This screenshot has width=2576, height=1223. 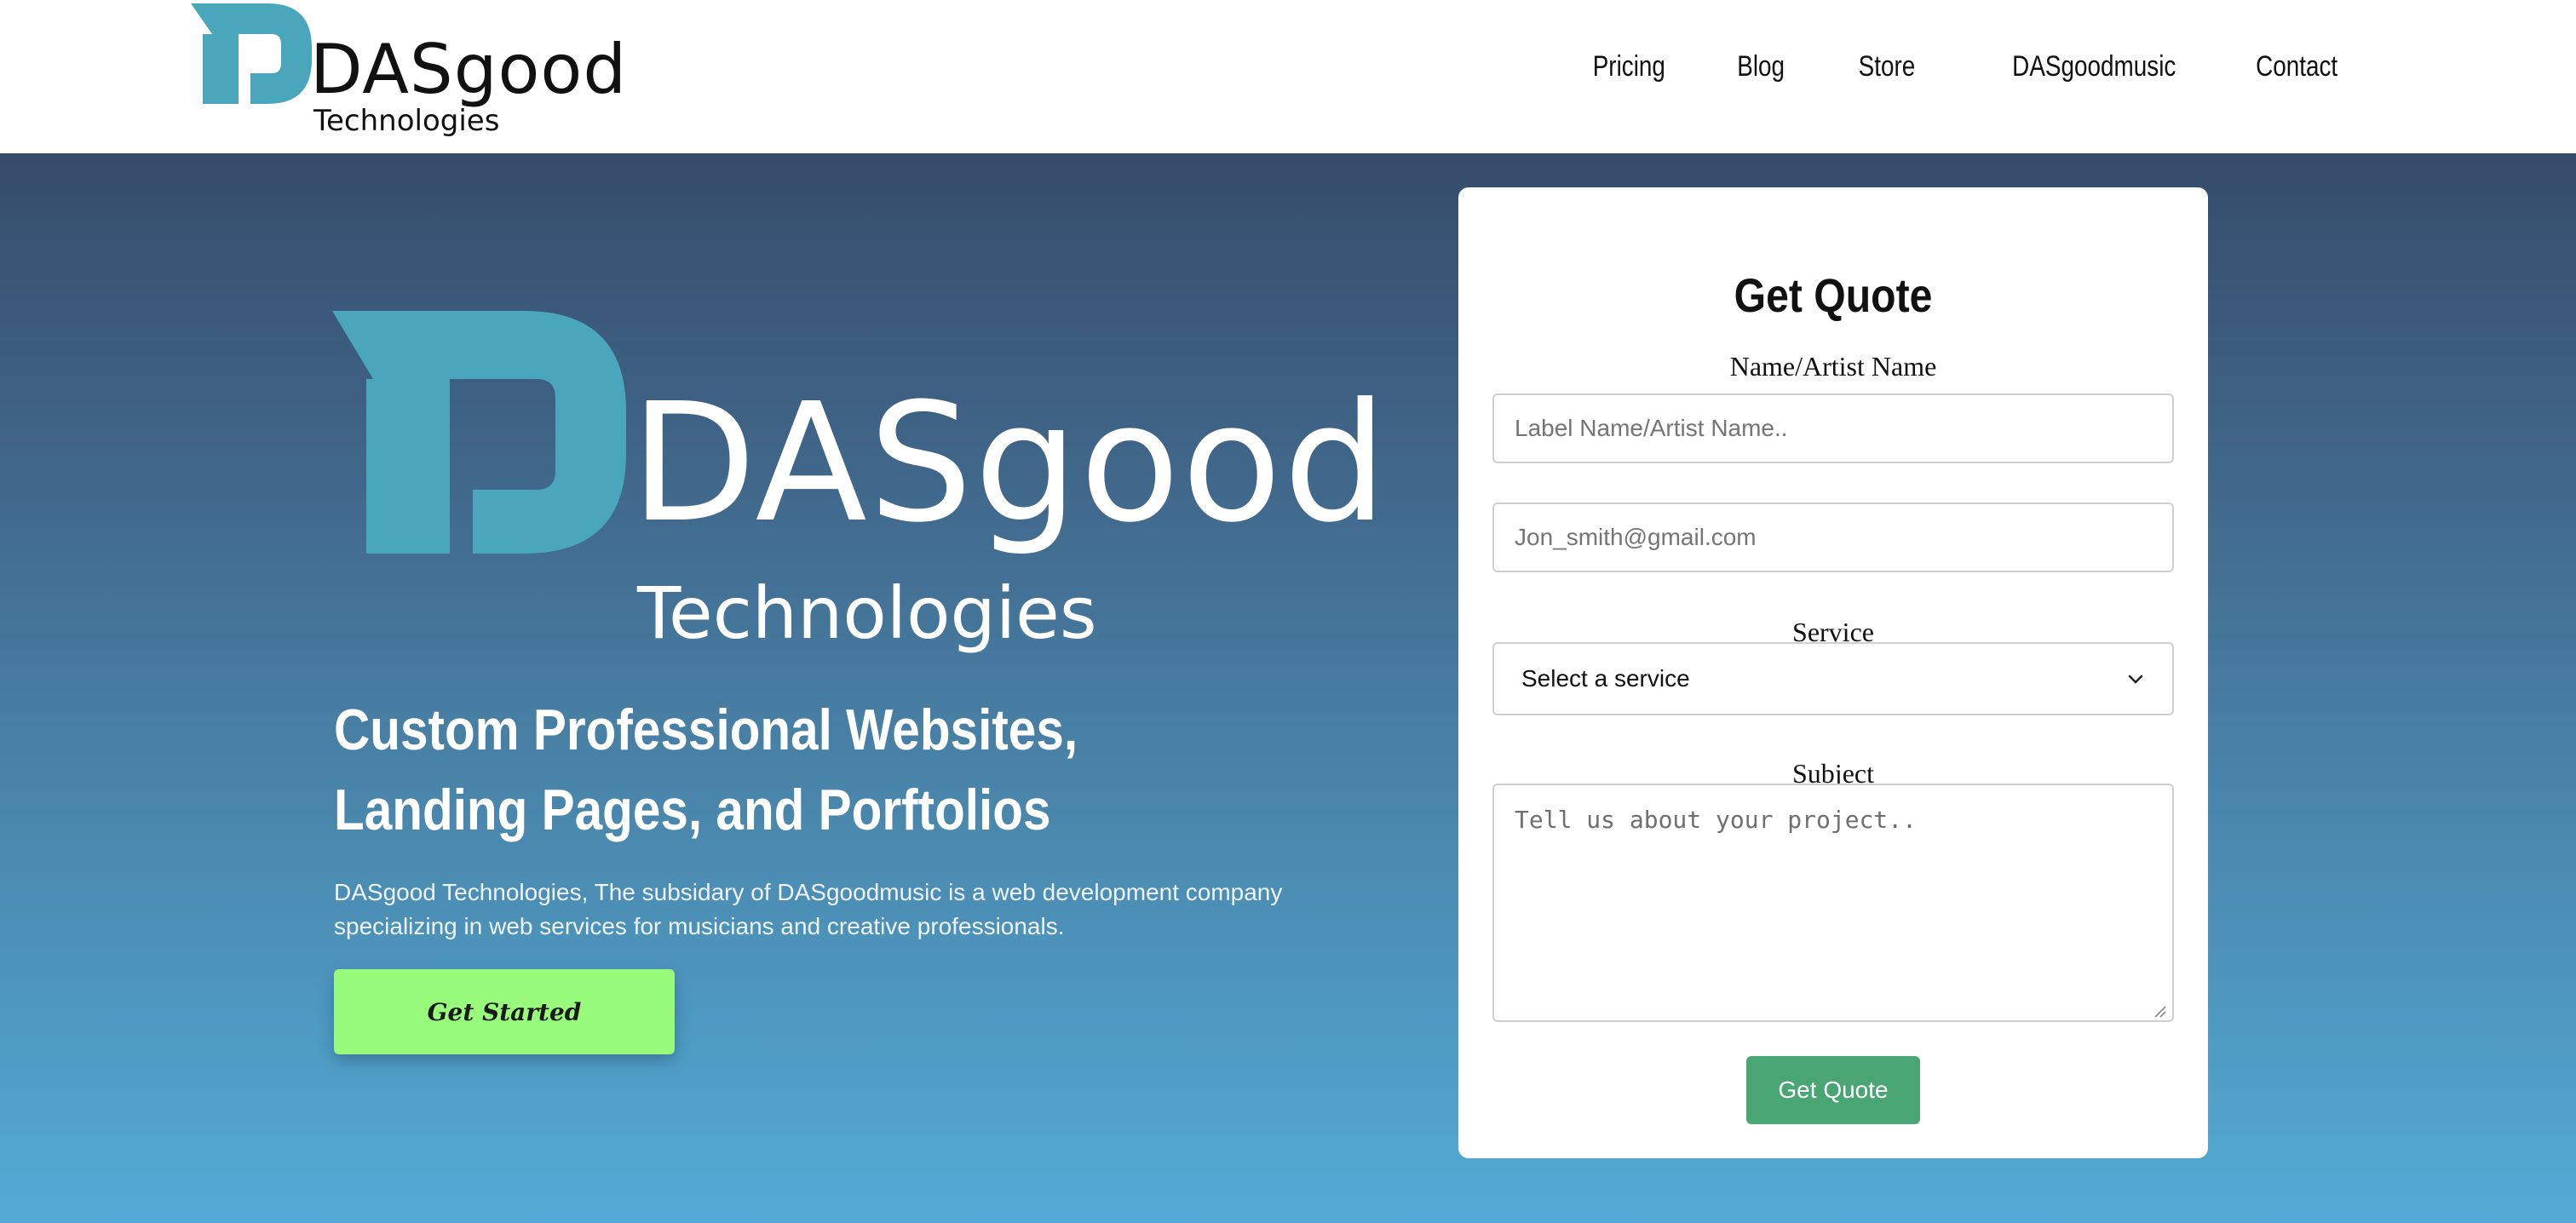 I want to click on resize-grip-icon, so click(x=2159, y=1011).